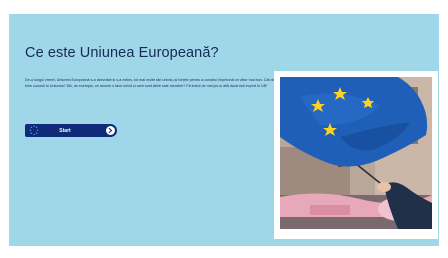  I want to click on arrow-right-icon, so click(110, 130).